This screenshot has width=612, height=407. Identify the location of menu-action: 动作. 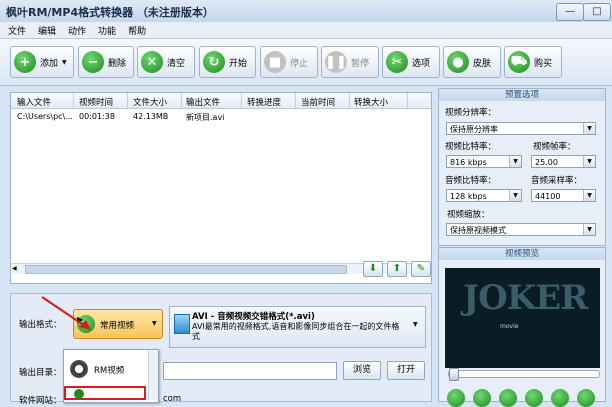
(75, 29).